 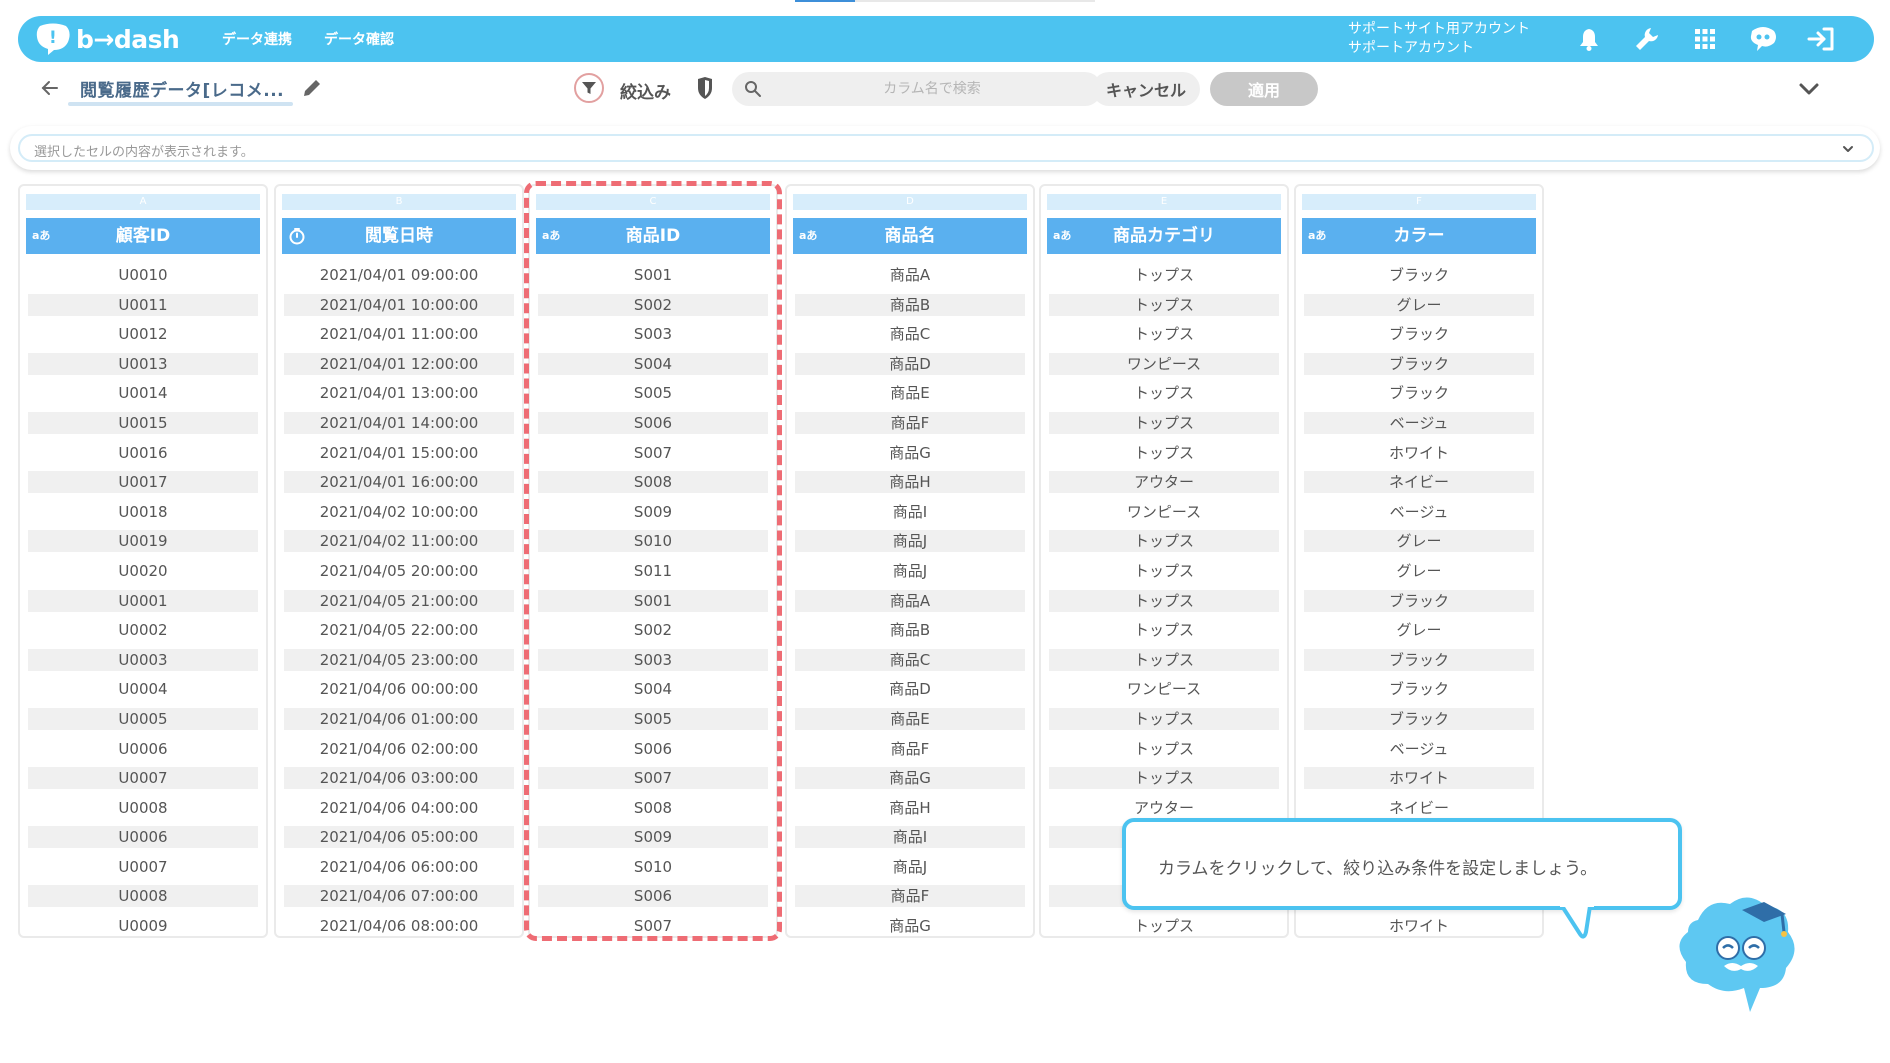 I want to click on column-header: aあ 商品カテゴリ, so click(x=1164, y=236).